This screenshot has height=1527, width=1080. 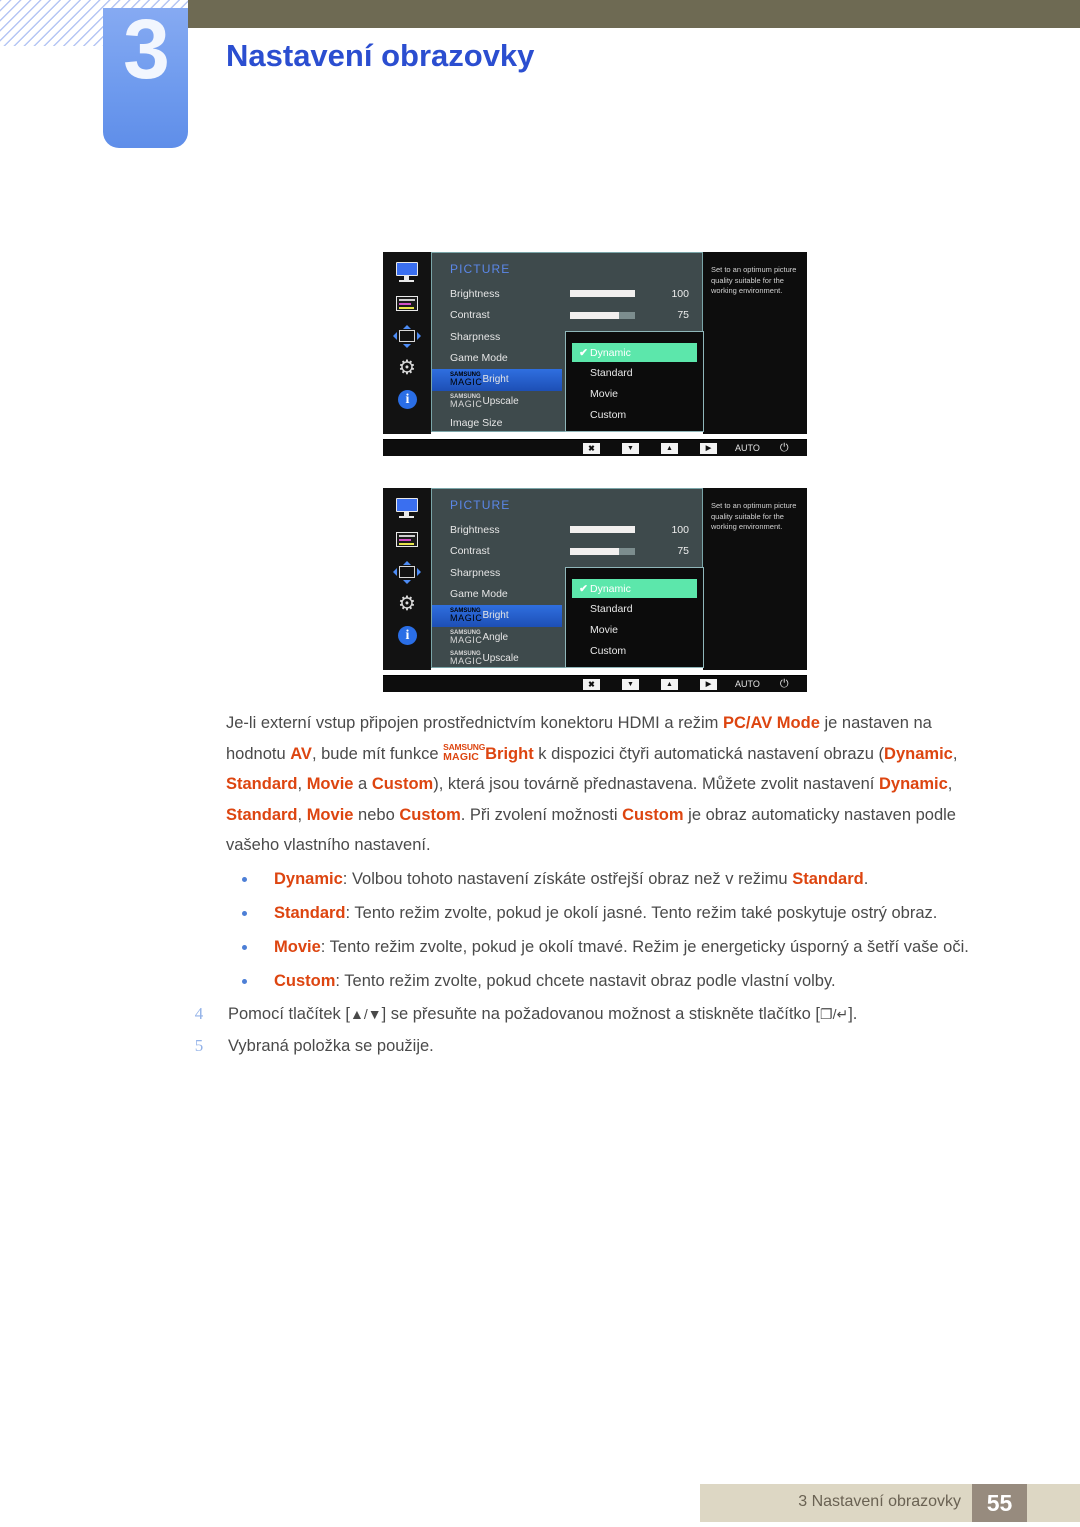 I want to click on menu-item-label: Image Size, so click(x=476, y=422).